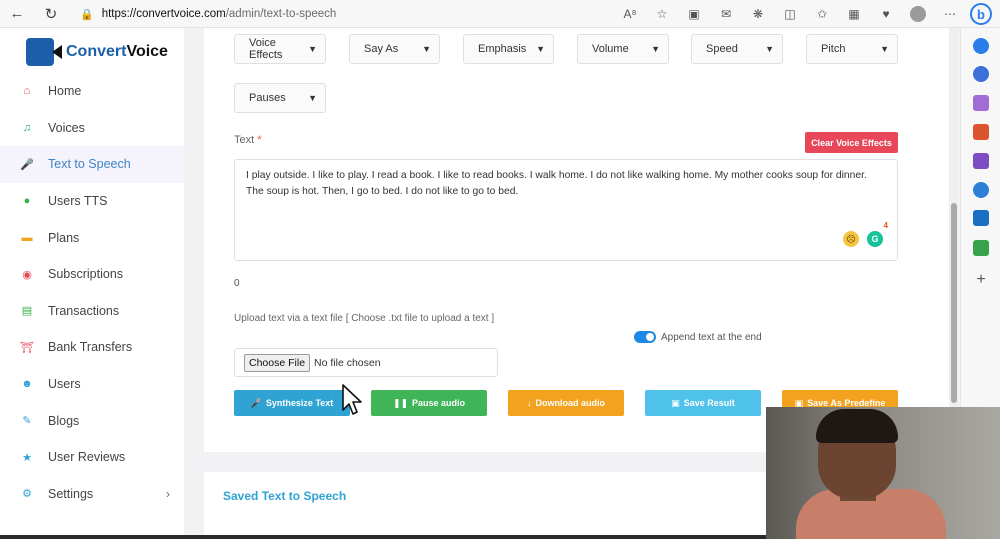 Image resolution: width=1000 pixels, height=539 pixels. What do you see at coordinates (66, 127) in the screenshot?
I see `sidebar-item-label: Voices` at bounding box center [66, 127].